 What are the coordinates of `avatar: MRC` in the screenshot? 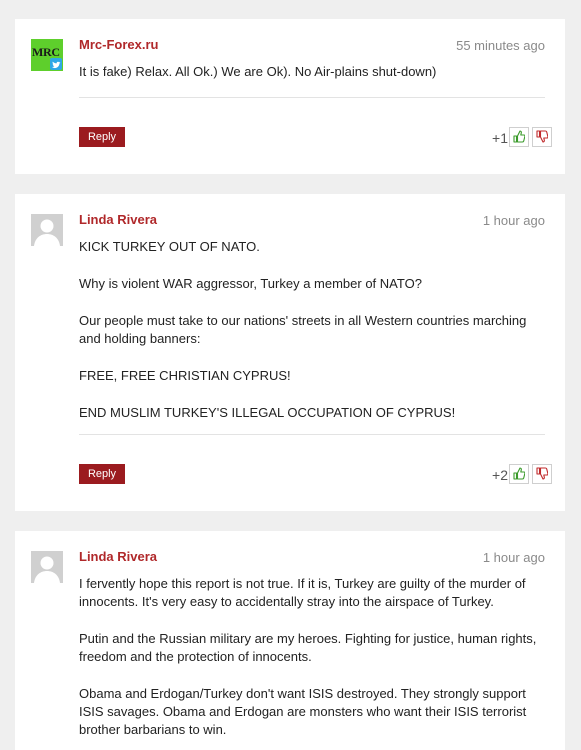 It's located at (47, 55).